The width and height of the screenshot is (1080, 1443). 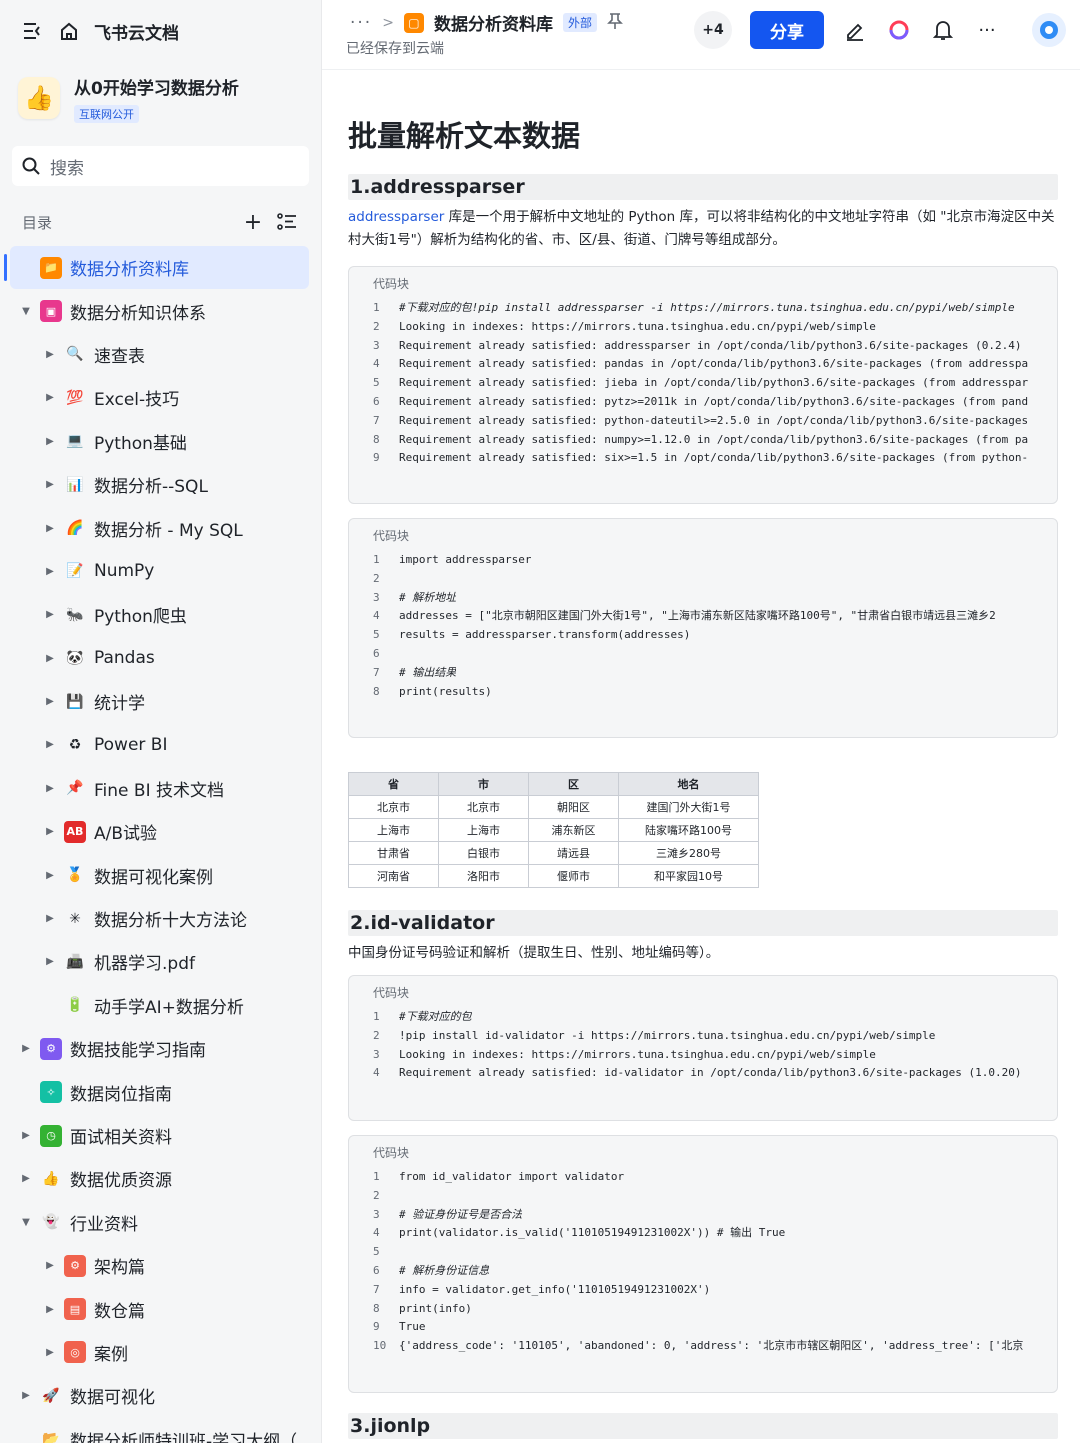 What do you see at coordinates (287, 222) in the screenshot?
I see `list-outline-icon` at bounding box center [287, 222].